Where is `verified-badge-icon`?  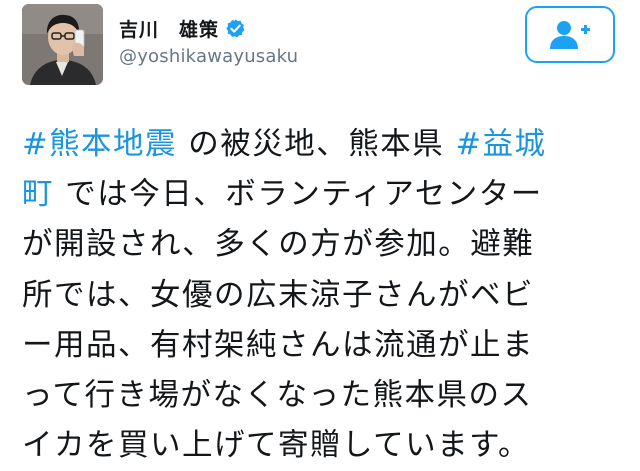 verified-badge-icon is located at coordinates (235, 28).